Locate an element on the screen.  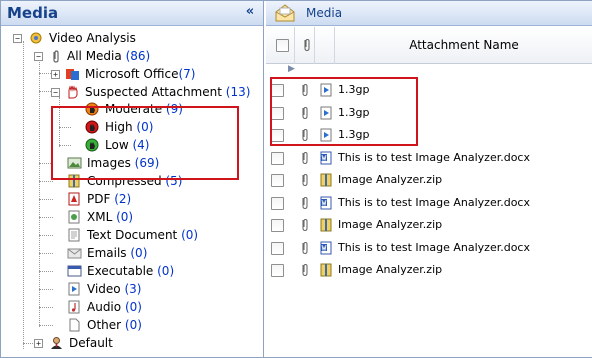
tree-item-label: Text Document is located at coordinates (132, 235).